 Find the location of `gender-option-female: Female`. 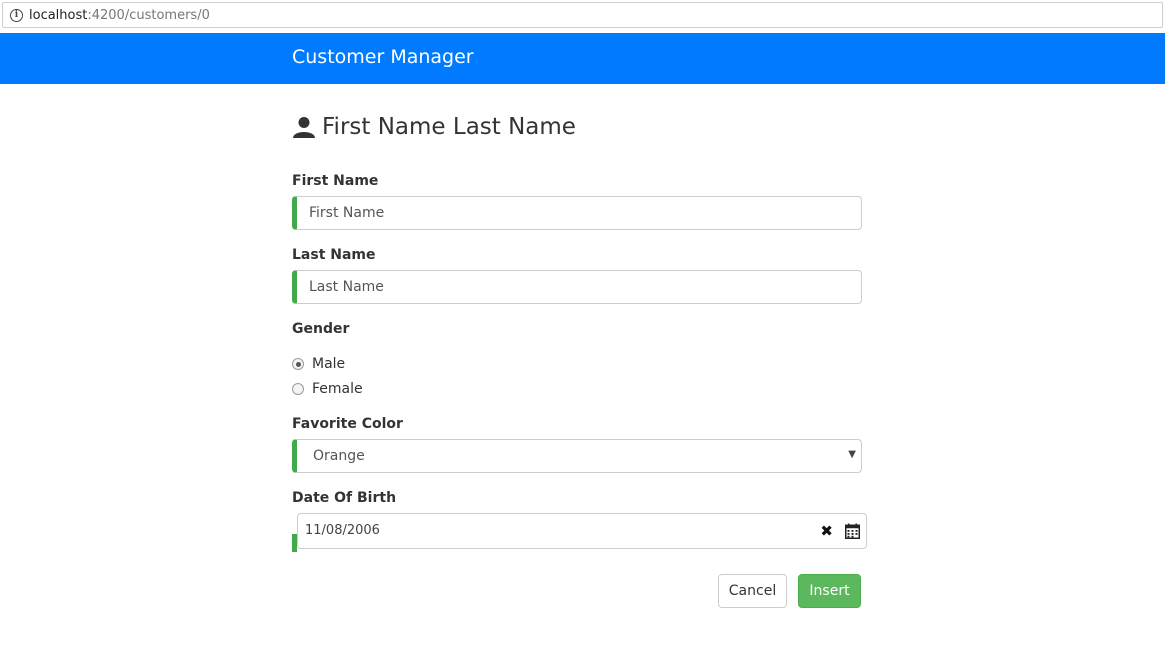

gender-option-female: Female is located at coordinates (327, 389).